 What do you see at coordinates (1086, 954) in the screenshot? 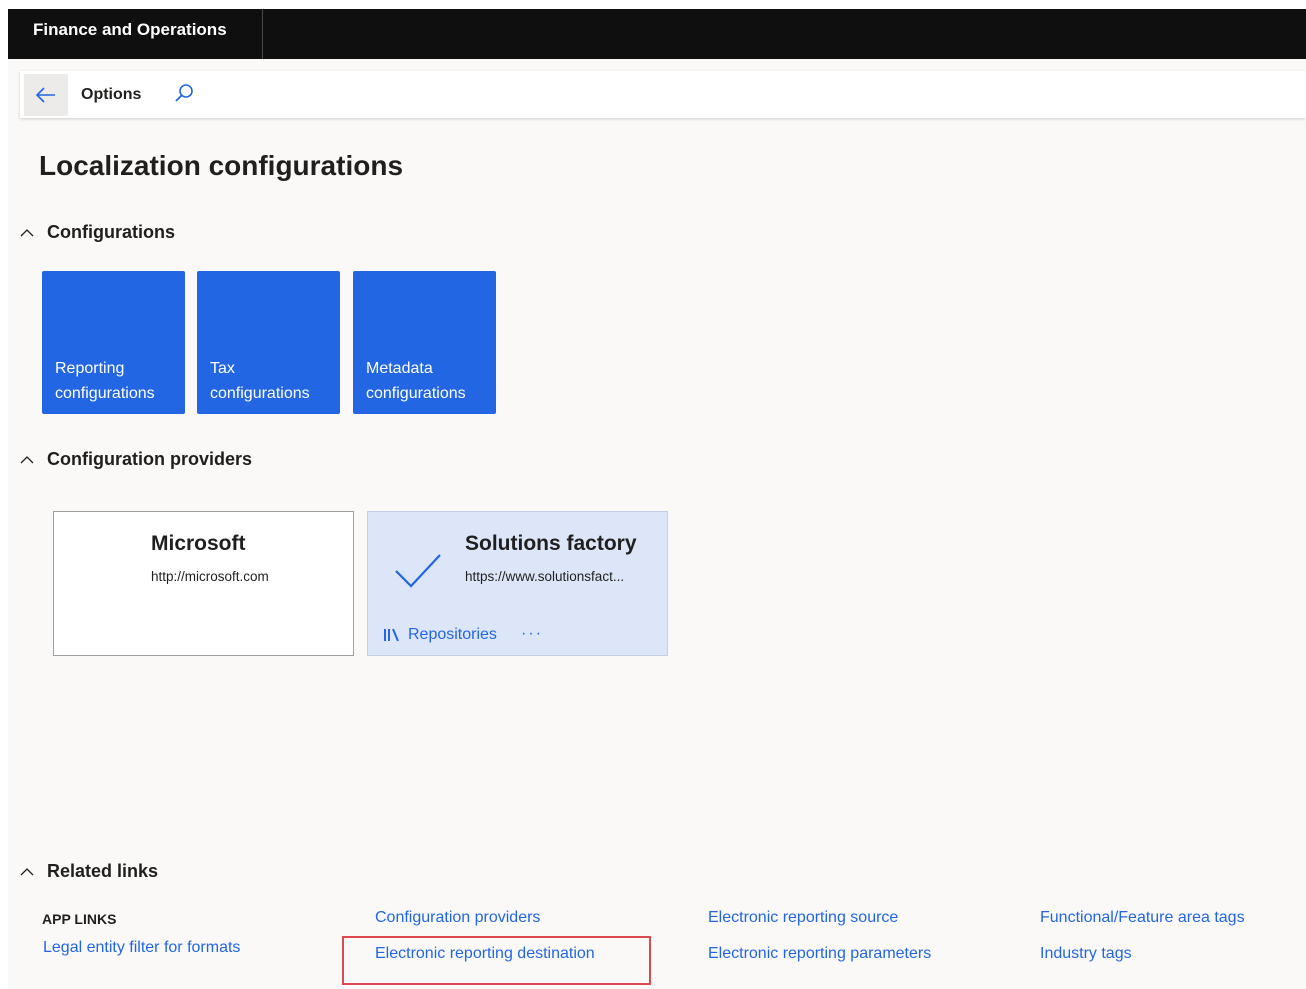
I see `link-industry-tags: Industry tags` at bounding box center [1086, 954].